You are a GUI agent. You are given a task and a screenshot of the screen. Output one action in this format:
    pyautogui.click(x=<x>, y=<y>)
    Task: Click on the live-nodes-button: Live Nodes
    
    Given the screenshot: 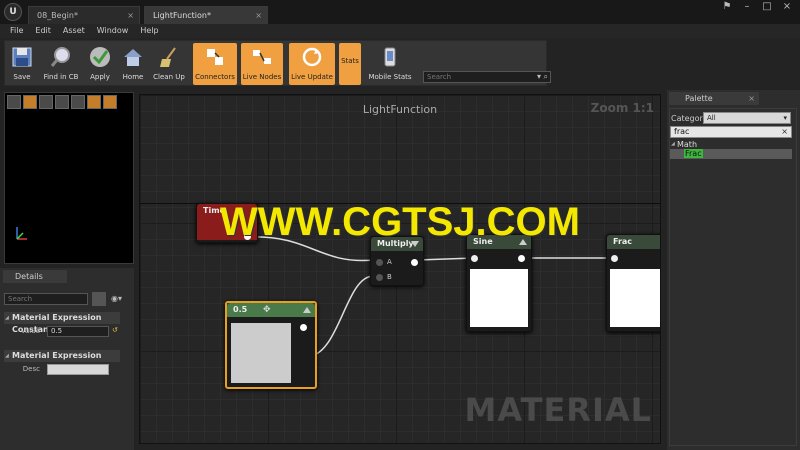 What is the action you would take?
    pyautogui.click(x=262, y=64)
    